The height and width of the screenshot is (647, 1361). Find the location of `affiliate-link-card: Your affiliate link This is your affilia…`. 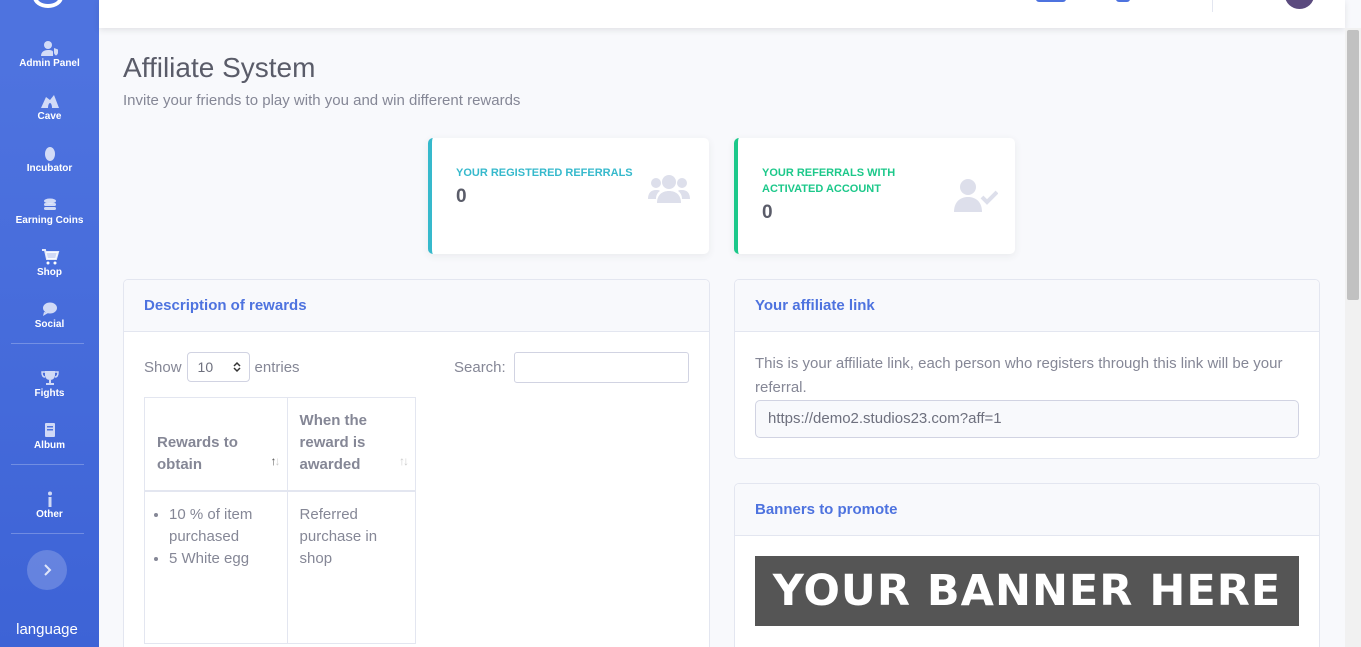

affiliate-link-card: Your affiliate link This is your affilia… is located at coordinates (1027, 369).